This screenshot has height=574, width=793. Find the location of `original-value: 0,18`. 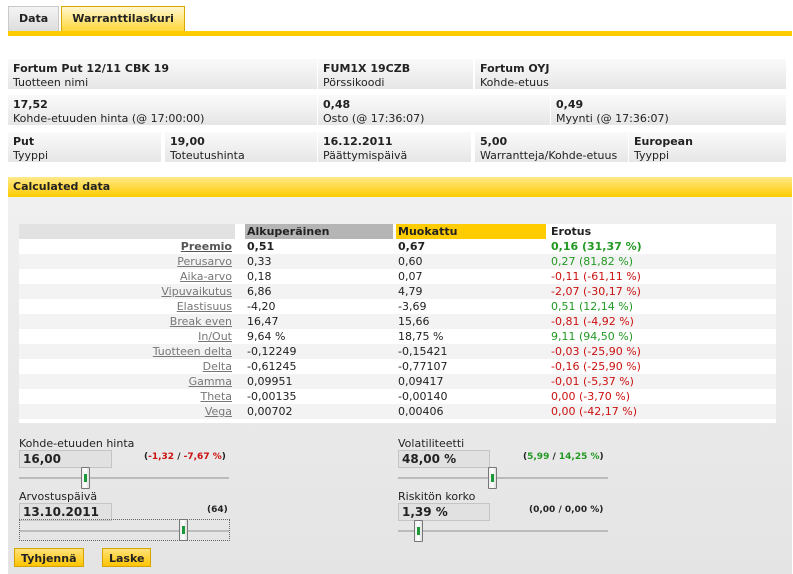

original-value: 0,18 is located at coordinates (259, 276).